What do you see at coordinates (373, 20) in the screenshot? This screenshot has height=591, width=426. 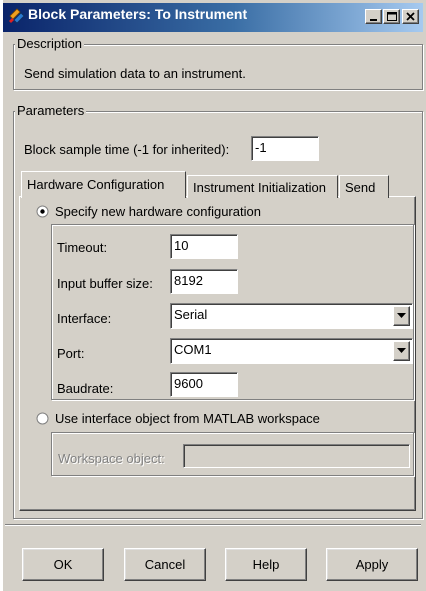 I see `minimize-icon` at bounding box center [373, 20].